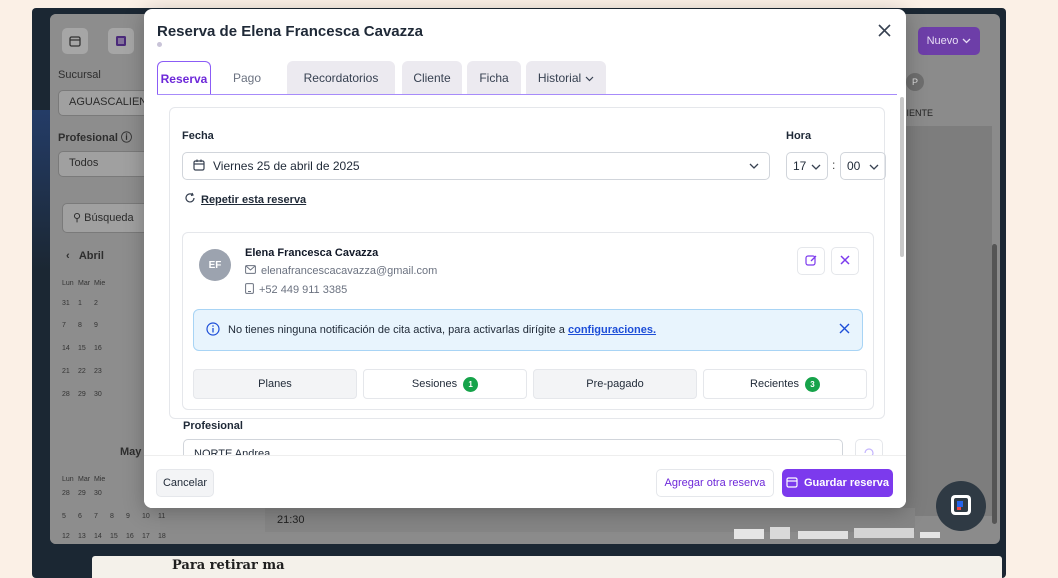 The image size is (1058, 578). What do you see at coordinates (70, 536) in the screenshot?
I see `day: 12` at bounding box center [70, 536].